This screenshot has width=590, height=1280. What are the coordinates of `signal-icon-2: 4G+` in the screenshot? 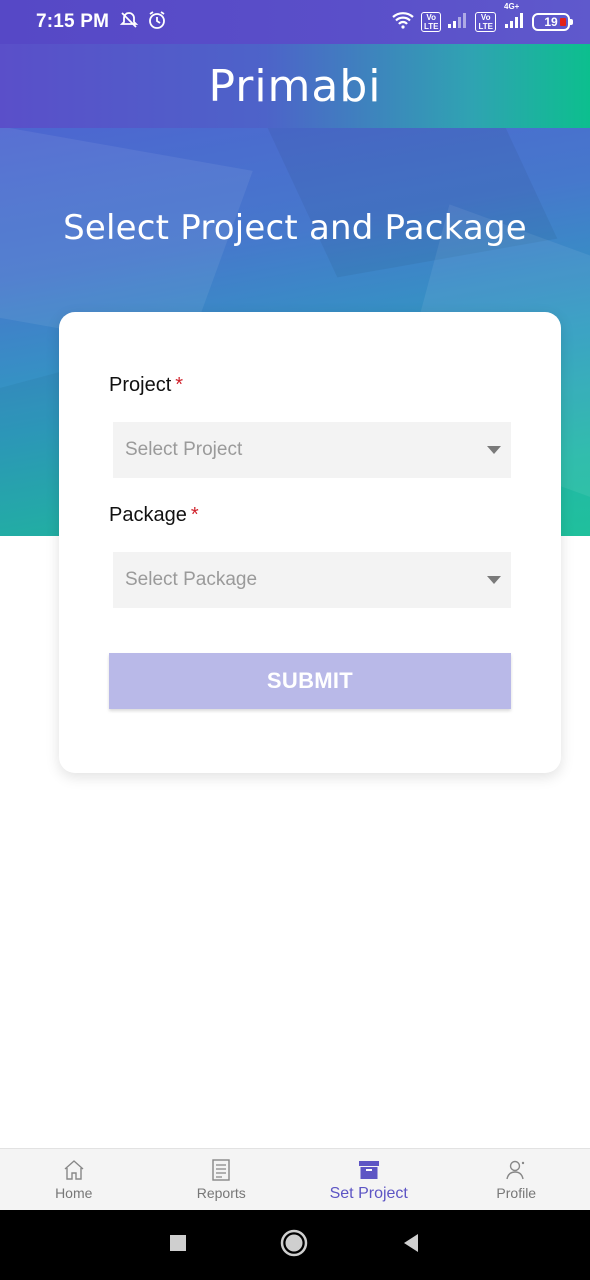 It's located at (514, 17).